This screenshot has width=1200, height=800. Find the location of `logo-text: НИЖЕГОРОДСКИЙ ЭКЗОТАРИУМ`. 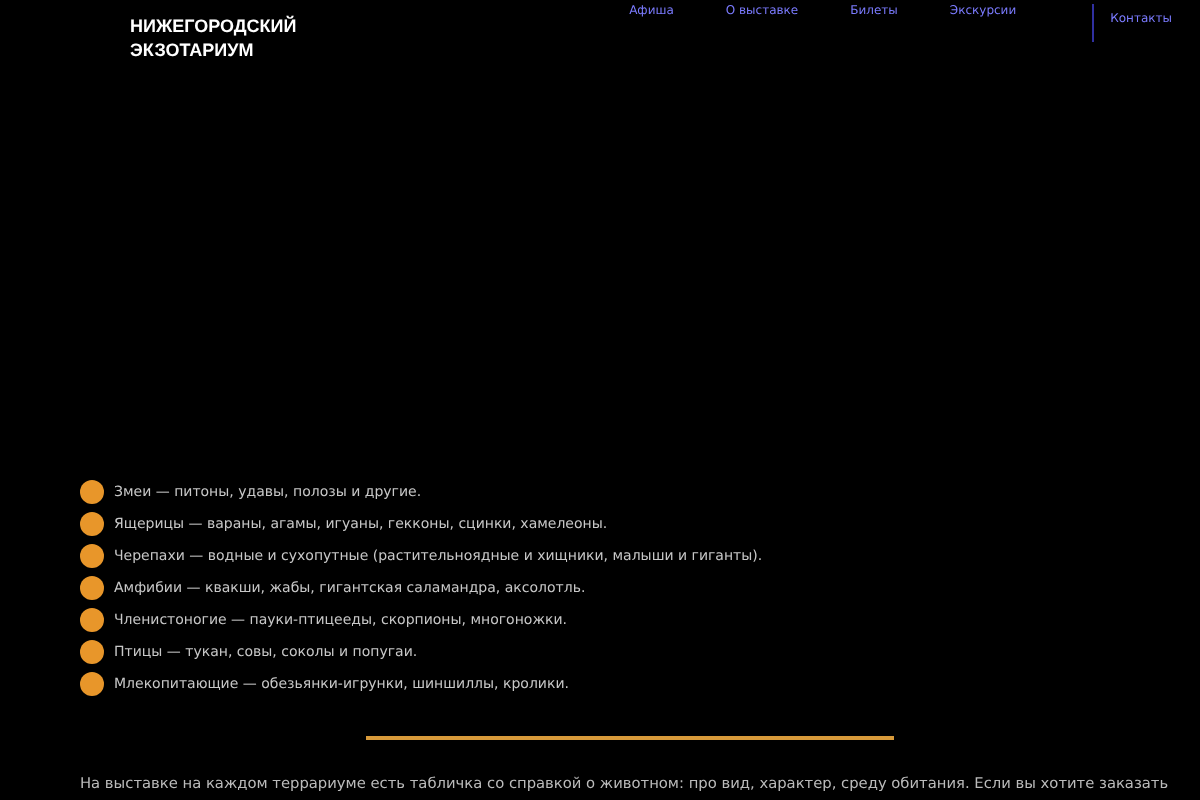

logo-text: НИЖЕГОРОДСКИЙ ЭКЗОТАРИУМ is located at coordinates (213, 38).